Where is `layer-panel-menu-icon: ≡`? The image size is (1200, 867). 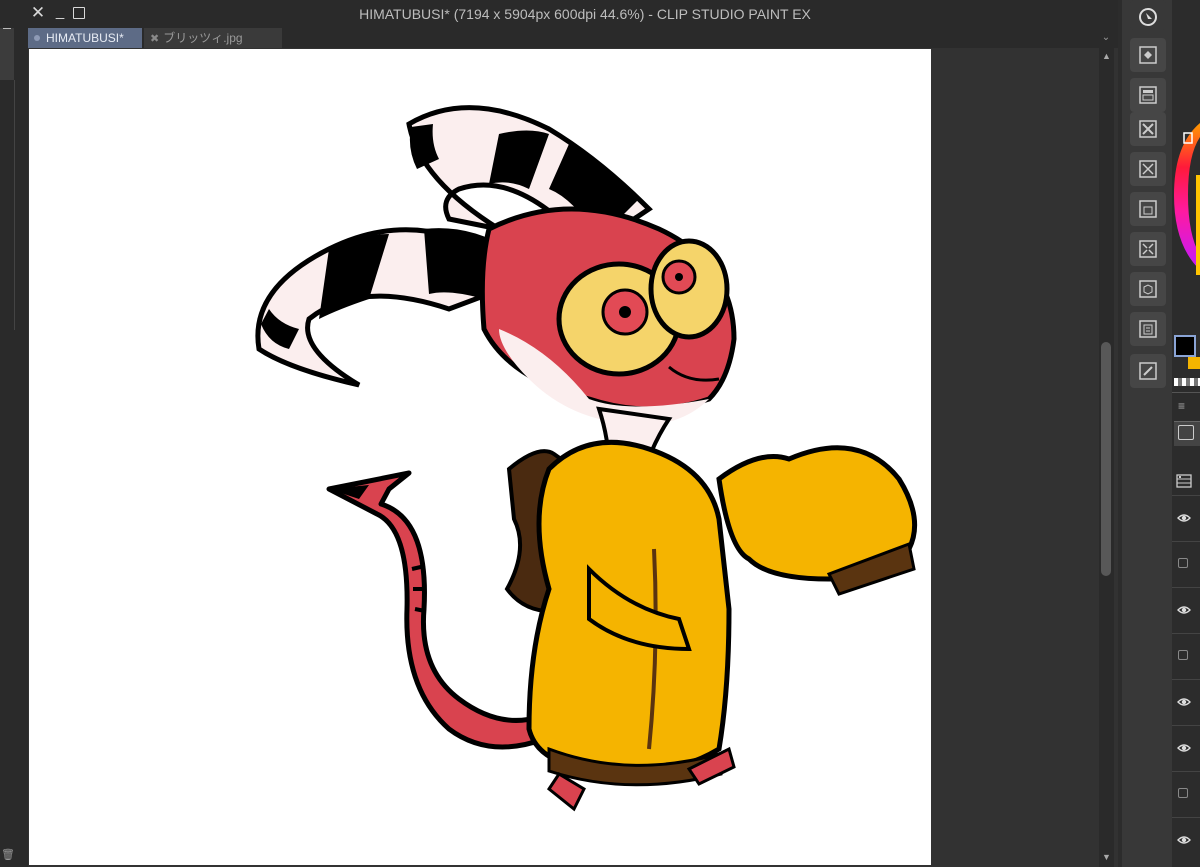 layer-panel-menu-icon: ≡ is located at coordinates (1184, 406).